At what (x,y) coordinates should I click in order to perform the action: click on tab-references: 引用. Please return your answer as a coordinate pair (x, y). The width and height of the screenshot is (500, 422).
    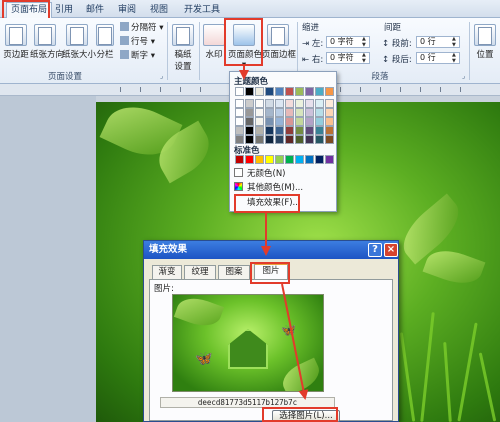
    Looking at the image, I should click on (64, 10).